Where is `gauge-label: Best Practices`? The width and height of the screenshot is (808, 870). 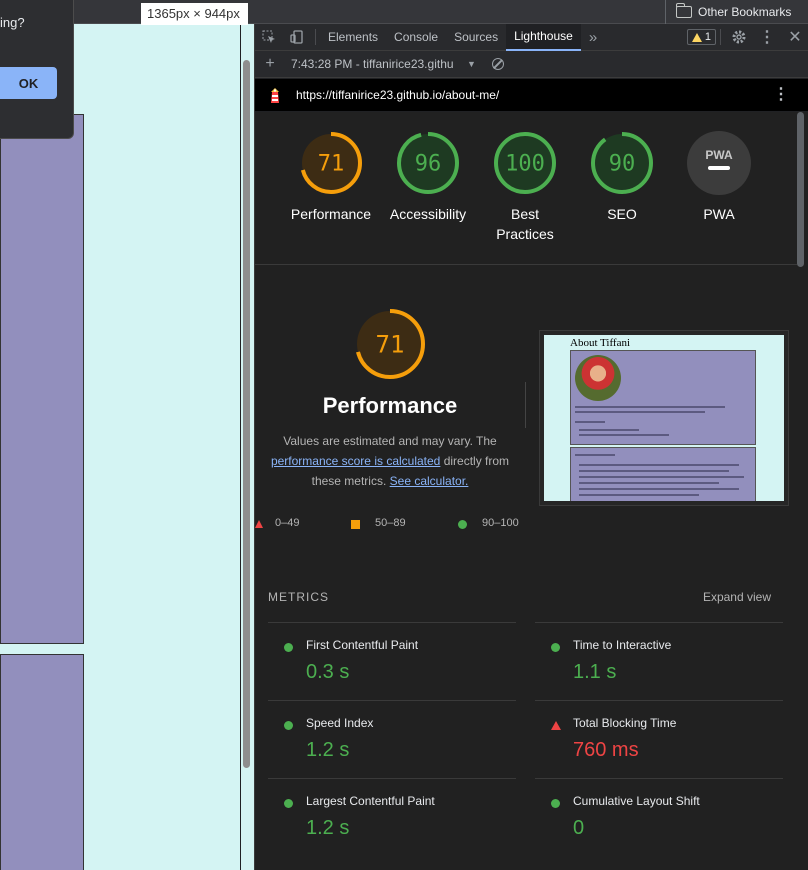 gauge-label: Best Practices is located at coordinates (525, 224).